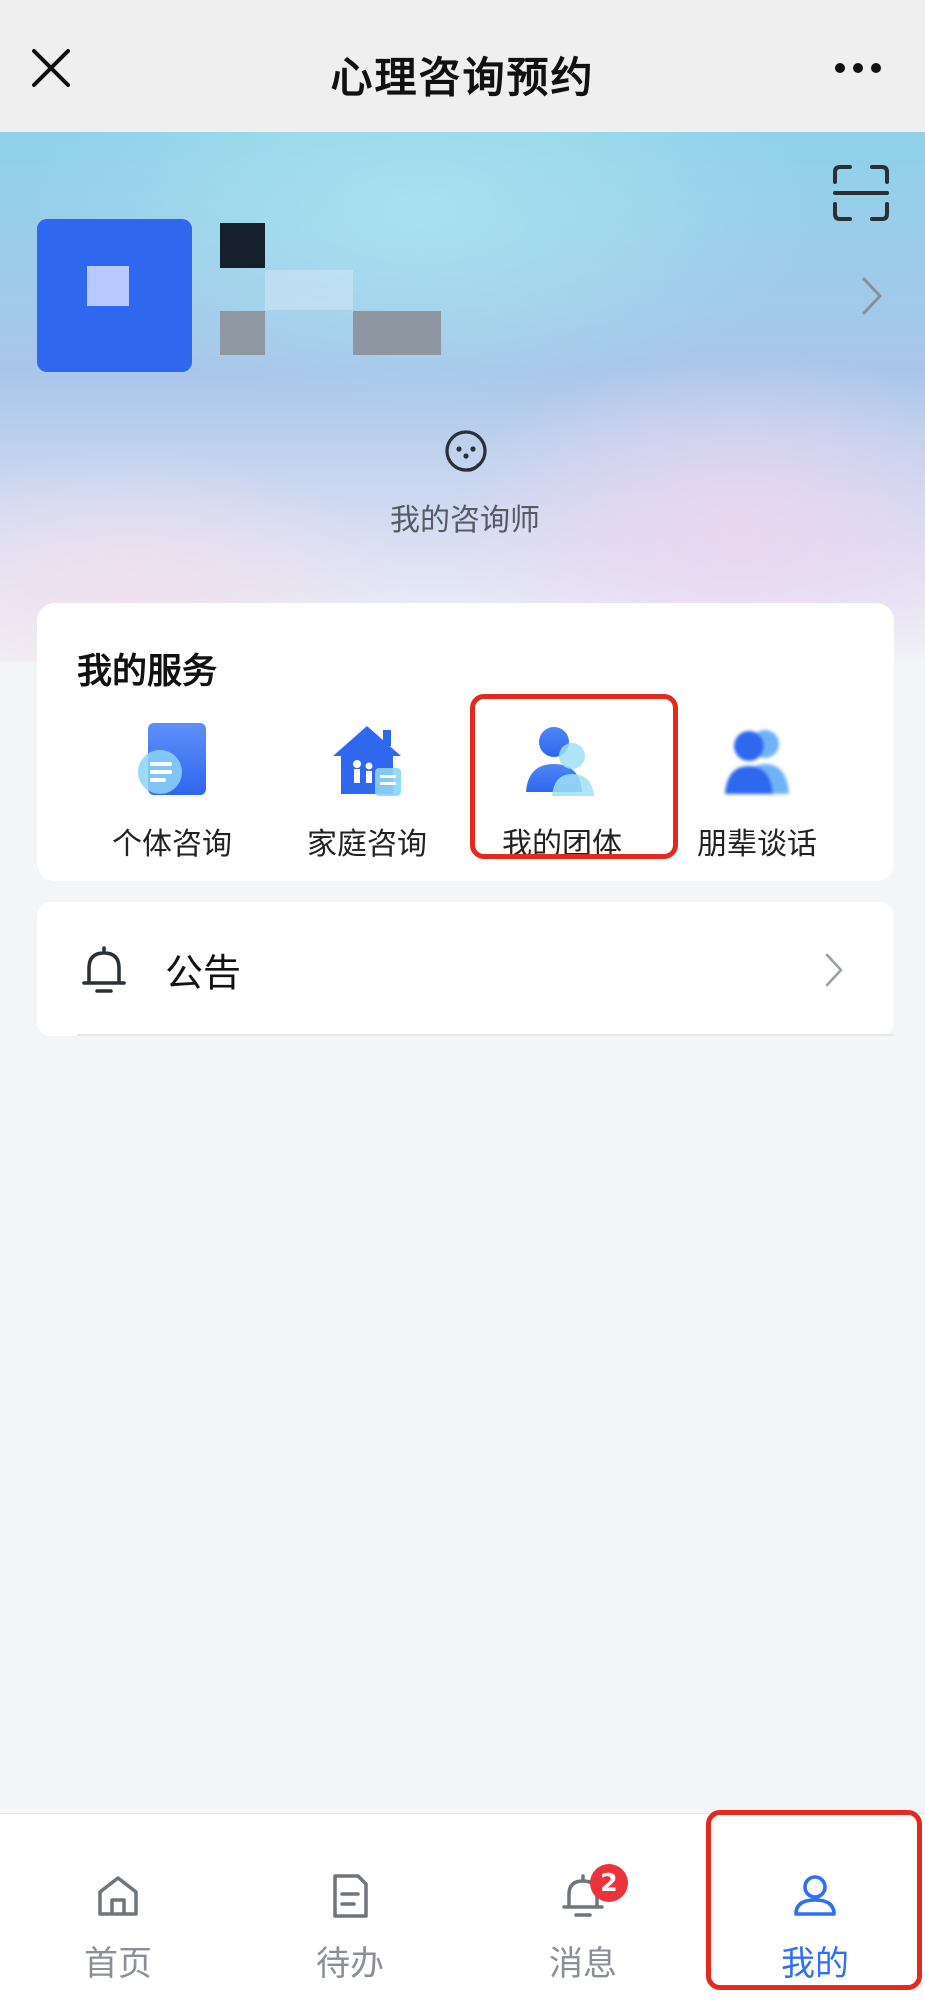  Describe the element at coordinates (757, 762) in the screenshot. I see `peer-talk-icon` at that location.